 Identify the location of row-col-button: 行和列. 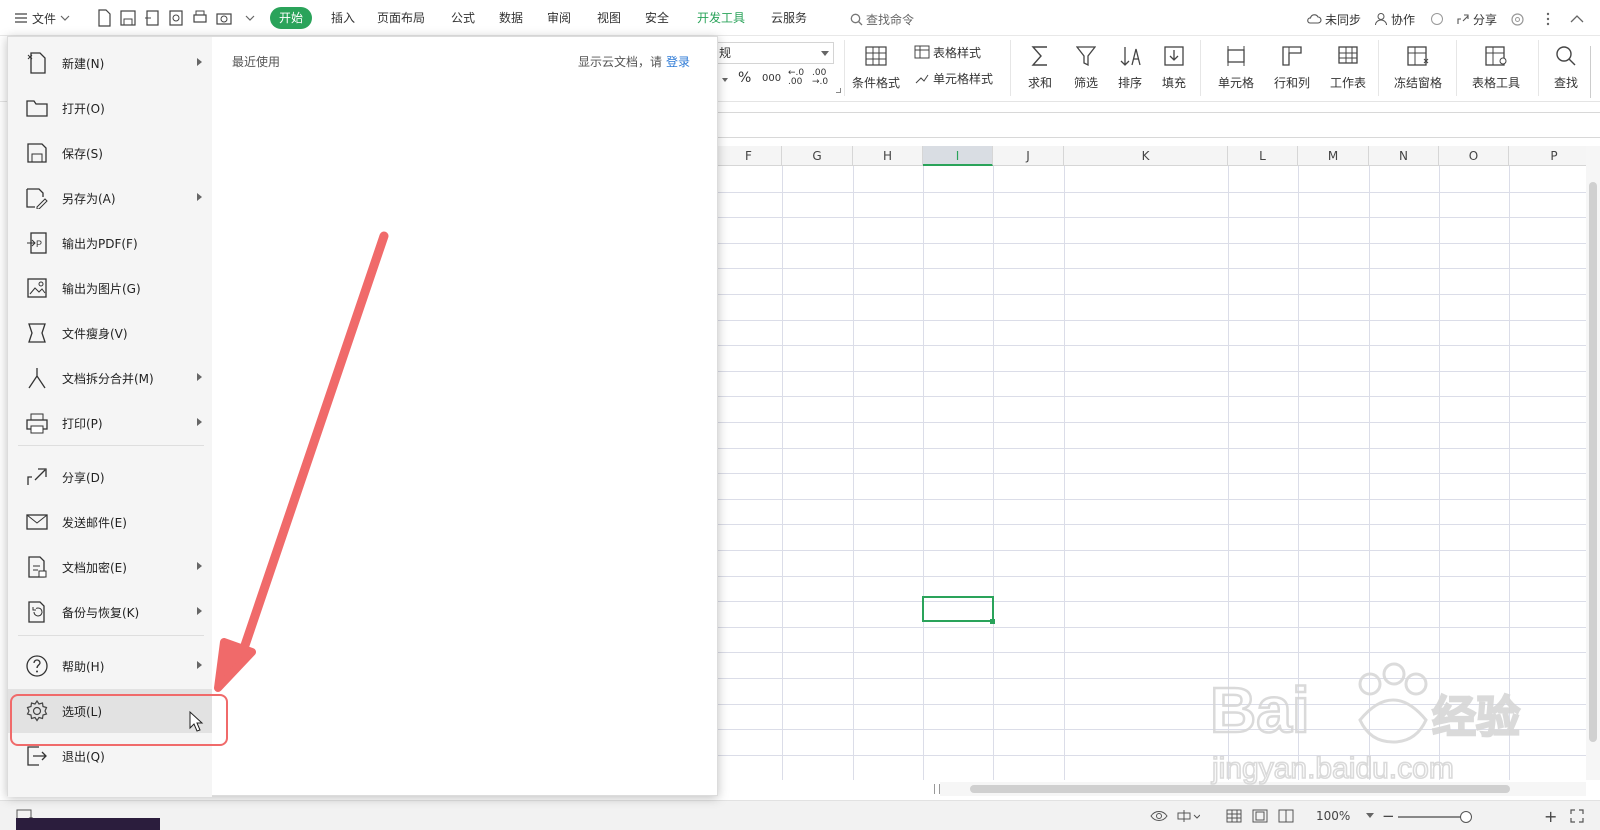
(1292, 66).